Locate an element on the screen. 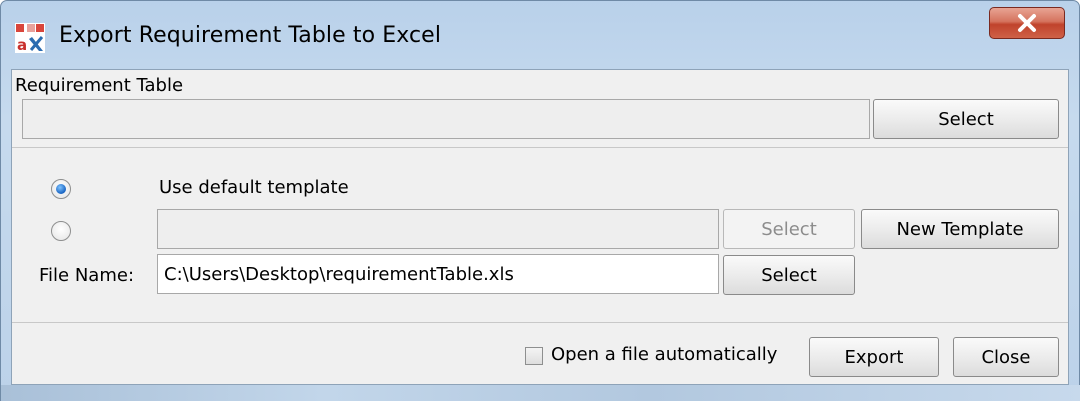 This screenshot has height=401, width=1080. close-x-icon is located at coordinates (1027, 23).